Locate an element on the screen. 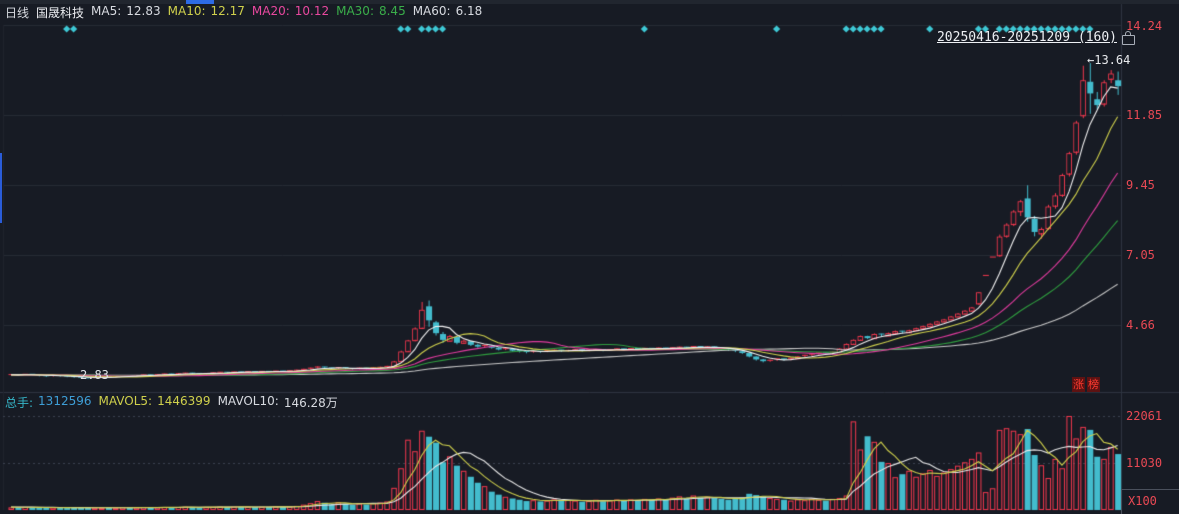 This screenshot has height=514, width=1179. ma60-readout: MA60: 6.18 is located at coordinates (447, 11).